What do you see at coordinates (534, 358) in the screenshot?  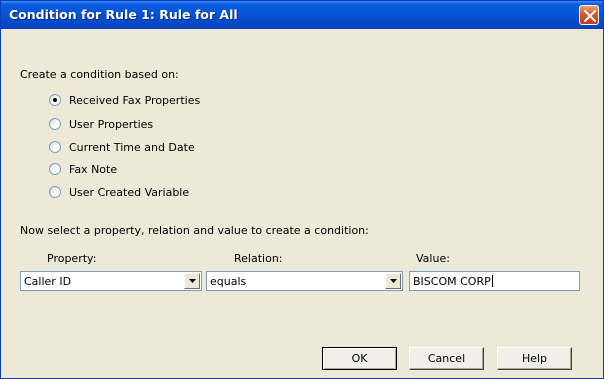 I see `help-button: Help` at bounding box center [534, 358].